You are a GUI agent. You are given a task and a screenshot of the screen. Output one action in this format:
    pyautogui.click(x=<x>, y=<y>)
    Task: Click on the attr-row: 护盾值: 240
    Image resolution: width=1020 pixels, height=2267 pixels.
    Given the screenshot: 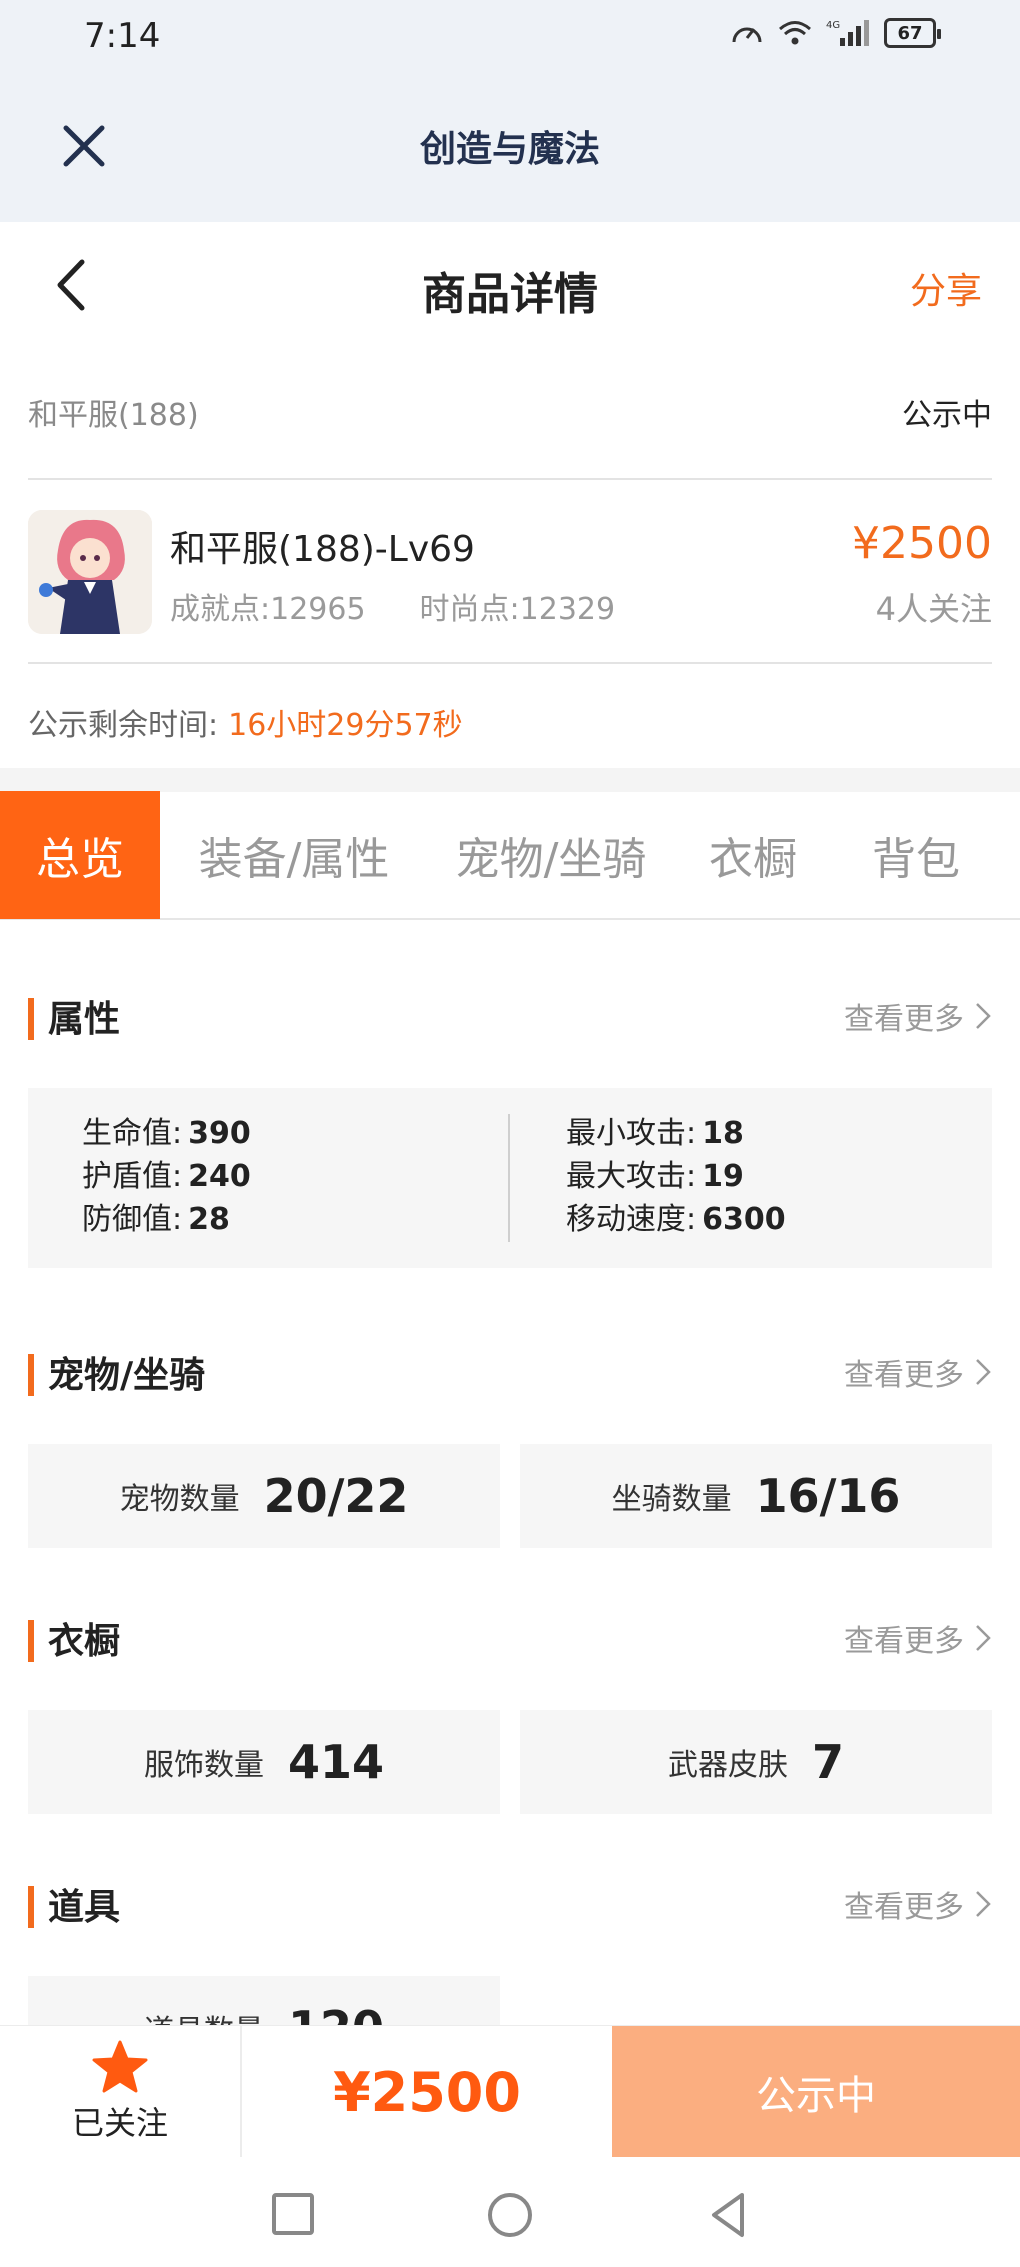 What is the action you would take?
    pyautogui.click(x=166, y=1176)
    